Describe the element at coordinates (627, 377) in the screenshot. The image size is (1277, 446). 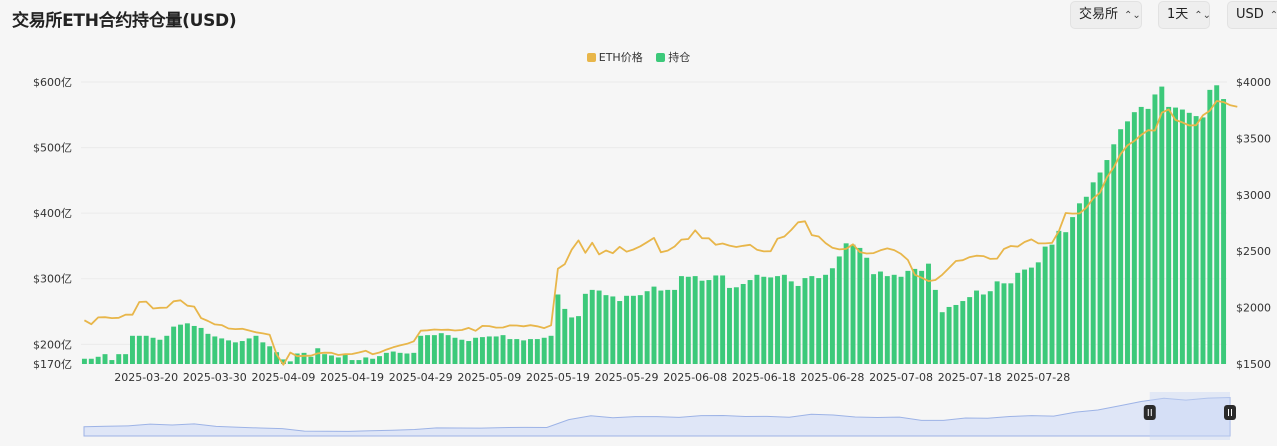
I see `x-tick-label: 2025-05-29` at that location.